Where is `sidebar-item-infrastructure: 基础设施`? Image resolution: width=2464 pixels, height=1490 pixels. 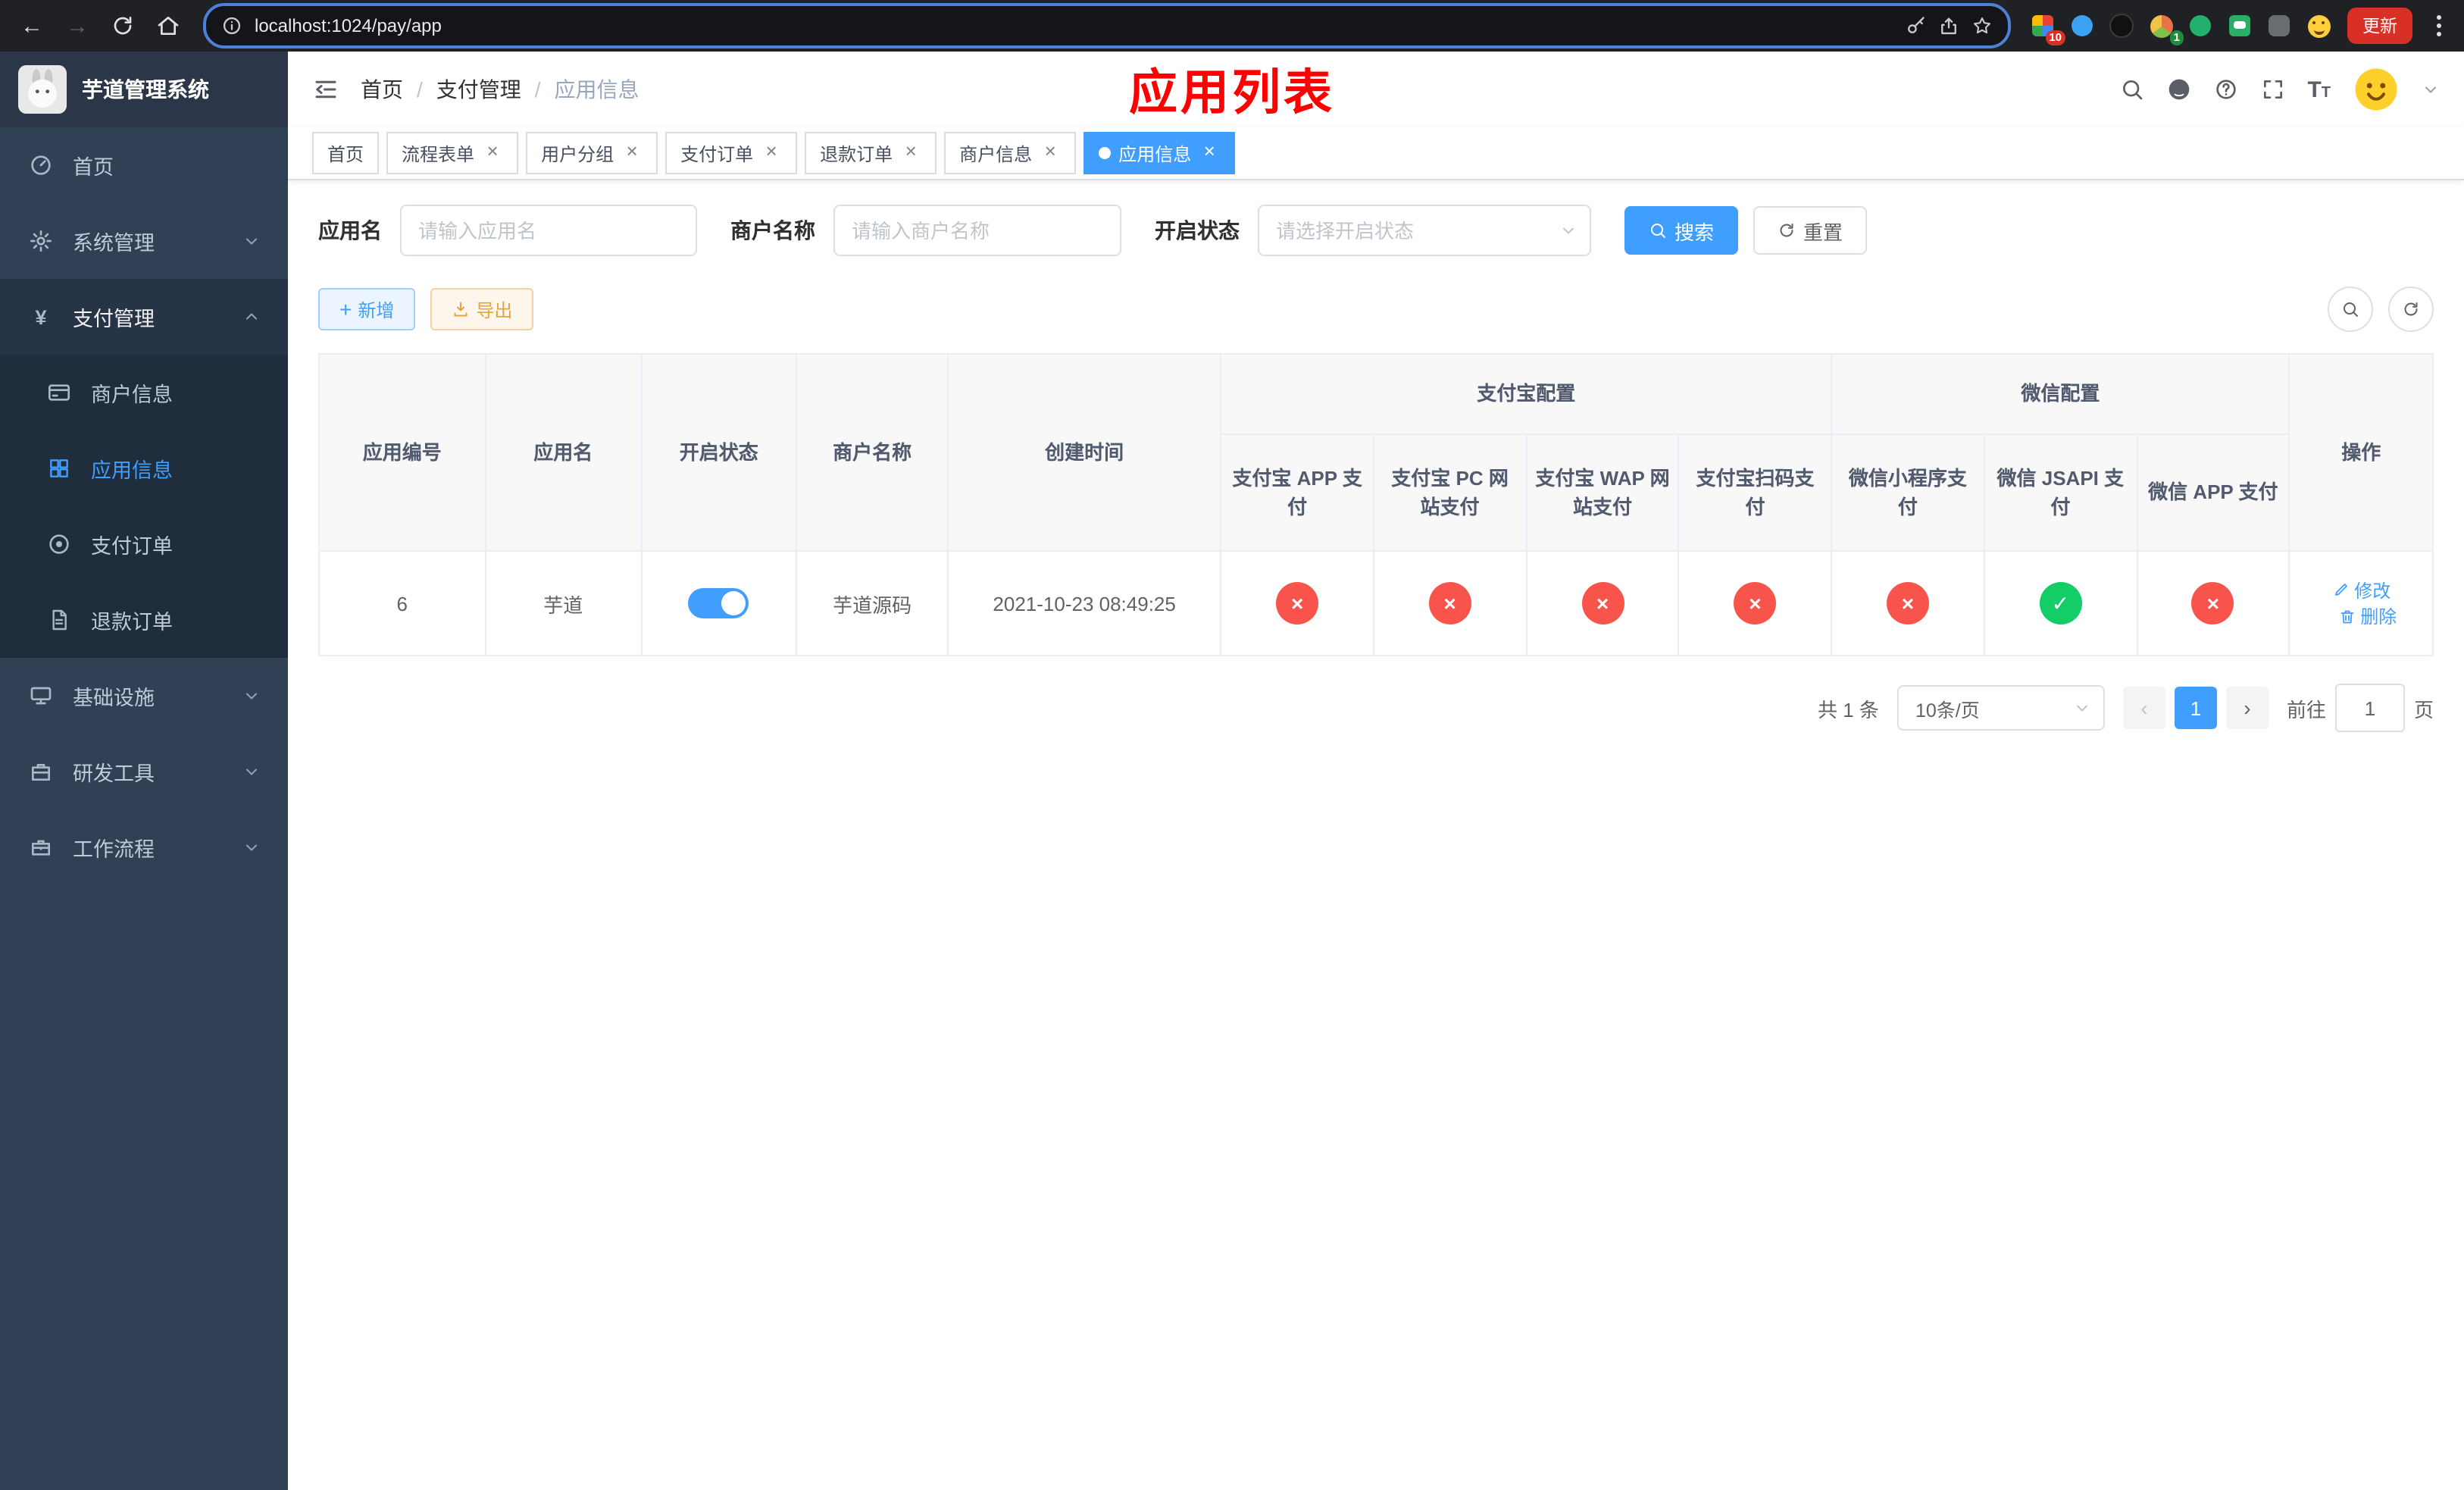 sidebar-item-infrastructure: 基础设施 is located at coordinates (144, 696).